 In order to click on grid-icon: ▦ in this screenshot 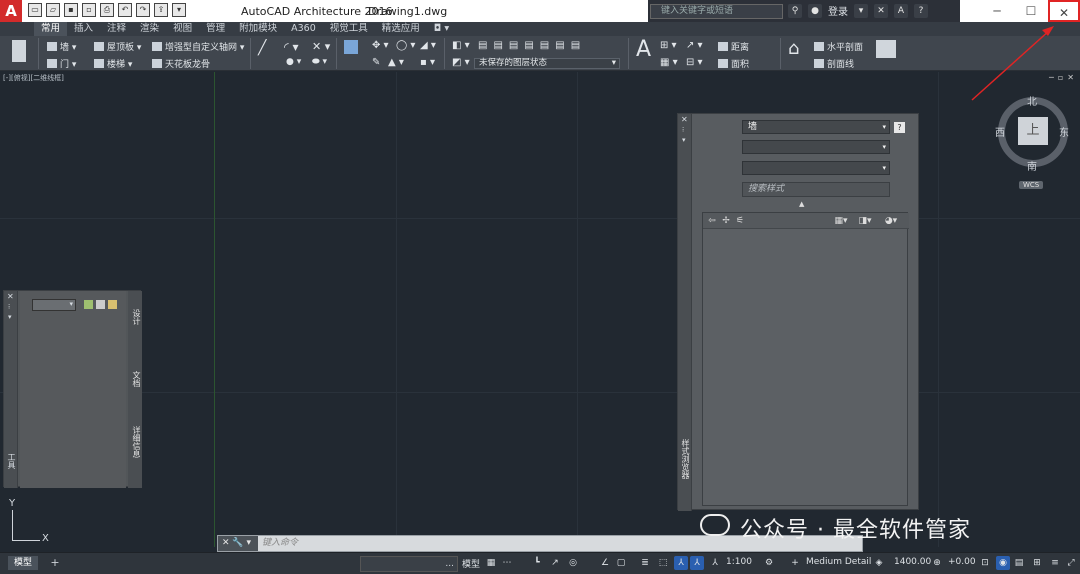, I will do `click(491, 563)`.